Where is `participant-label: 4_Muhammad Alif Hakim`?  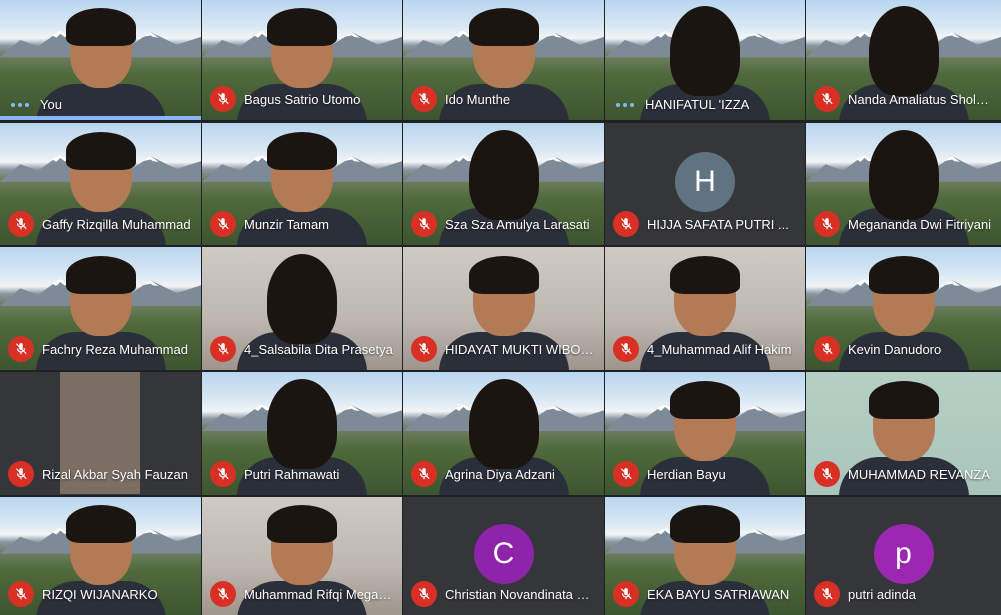 participant-label: 4_Muhammad Alif Hakim is located at coordinates (706, 349).